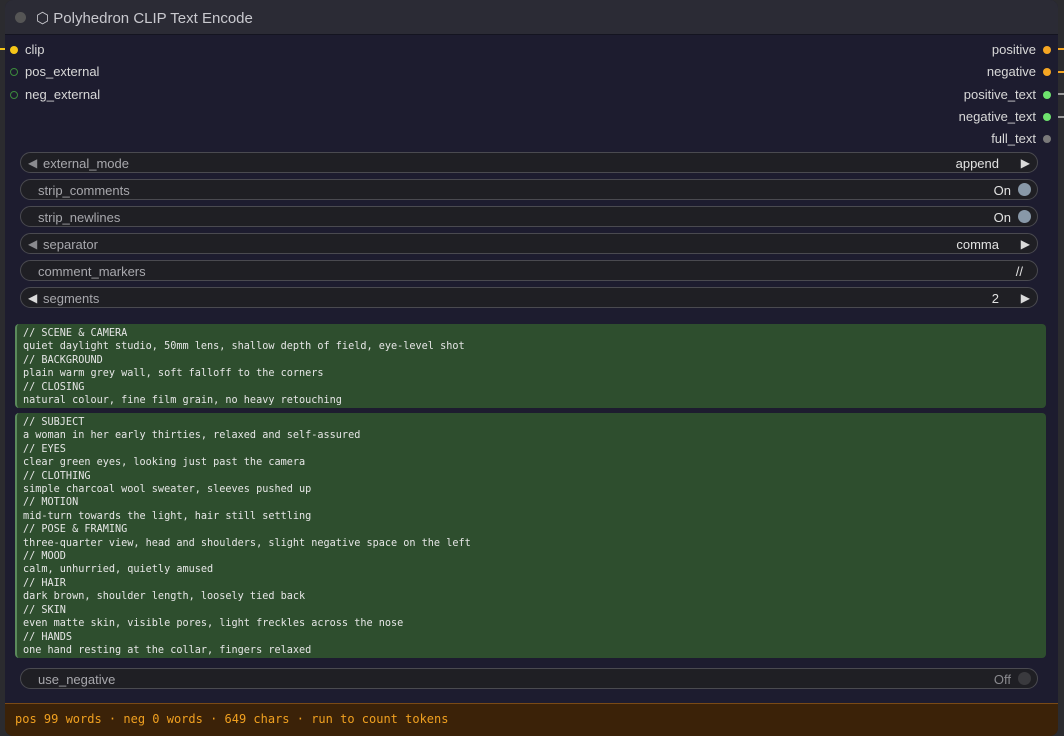  What do you see at coordinates (144, 18) in the screenshot?
I see `node-title: ⬡ Polyhedron CLIP Text Encode` at bounding box center [144, 18].